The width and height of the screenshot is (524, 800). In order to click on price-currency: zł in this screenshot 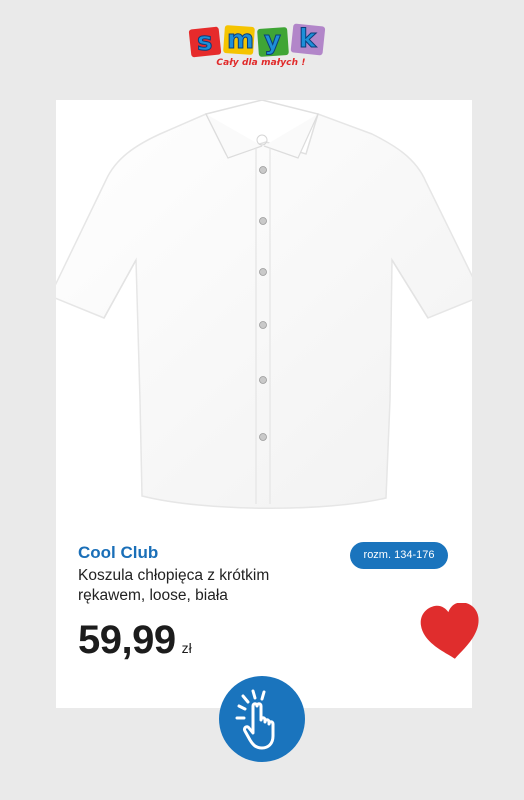, I will do `click(186, 648)`.